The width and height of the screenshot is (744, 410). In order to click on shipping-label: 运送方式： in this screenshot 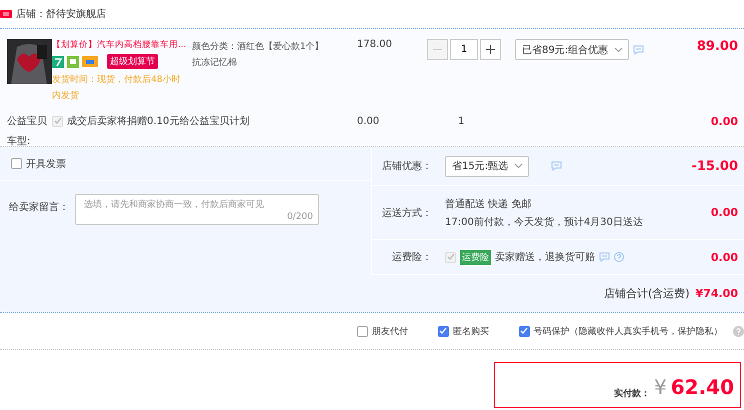, I will do `click(406, 213)`.